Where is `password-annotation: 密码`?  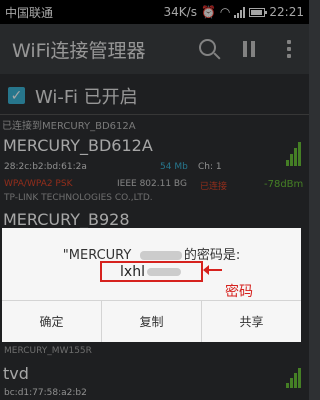 password-annotation: 密码 is located at coordinates (239, 292).